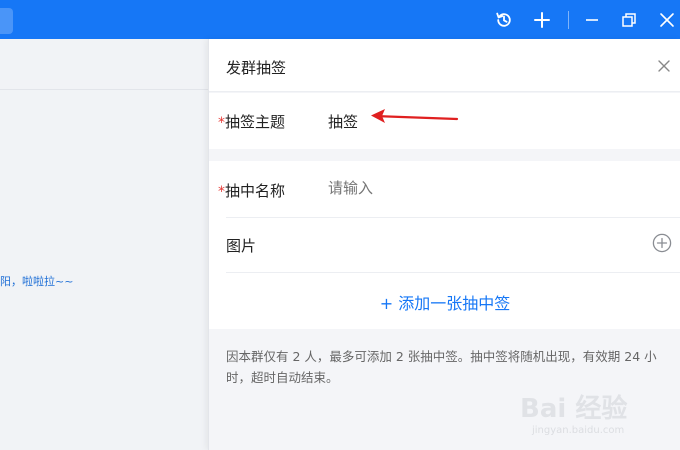 The width and height of the screenshot is (680, 450). I want to click on panel-title: 发群抽签, so click(256, 68).